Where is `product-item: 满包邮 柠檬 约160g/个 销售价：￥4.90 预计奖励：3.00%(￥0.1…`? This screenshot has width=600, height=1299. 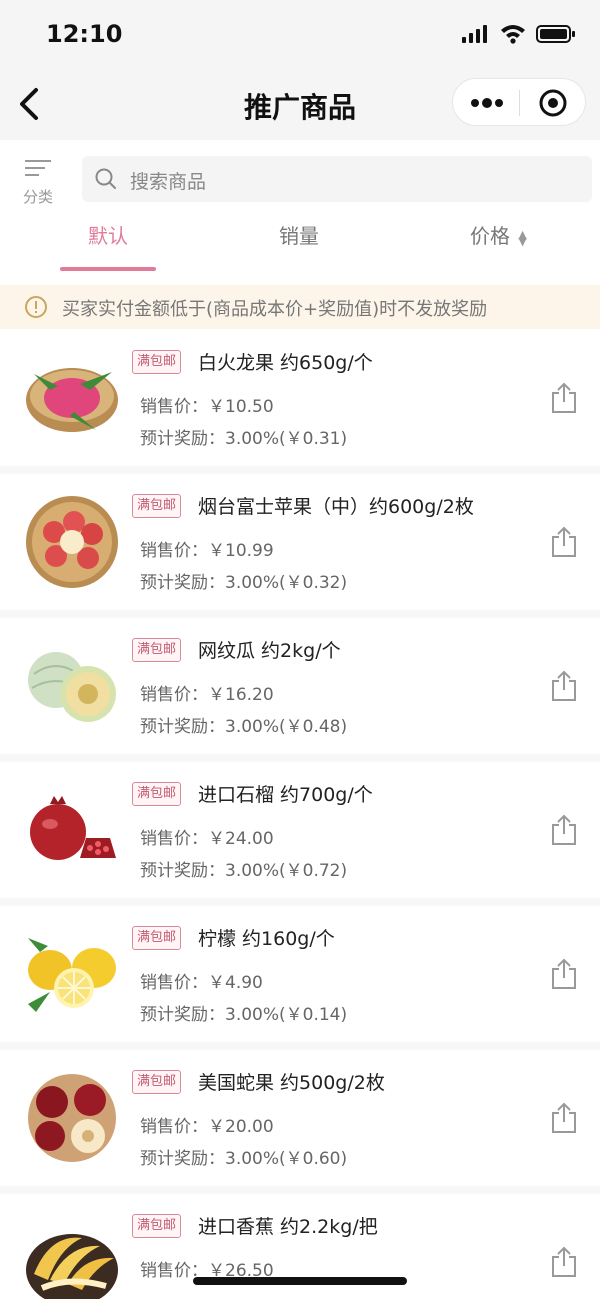
product-item: 满包邮 柠檬 约160g/个 销售价：￥4.90 预计奖励：3.00%(￥0.1… is located at coordinates (300, 974).